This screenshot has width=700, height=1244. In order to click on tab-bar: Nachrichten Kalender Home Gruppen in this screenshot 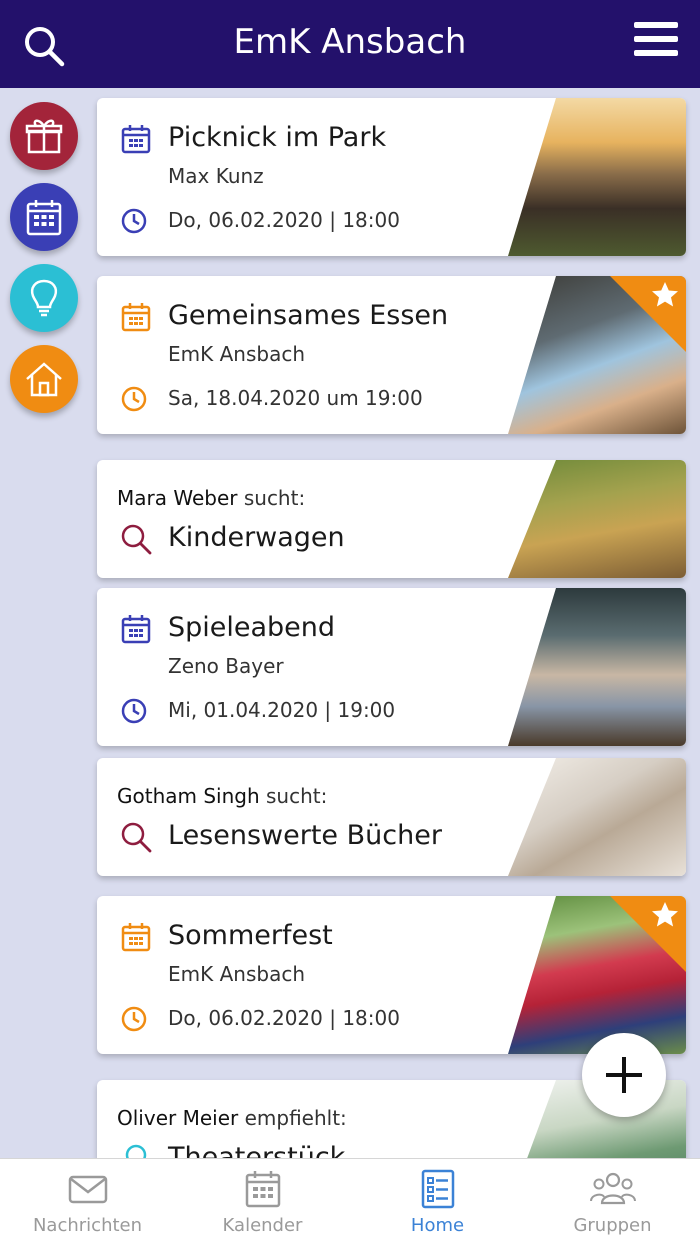, I will do `click(350, 1201)`.